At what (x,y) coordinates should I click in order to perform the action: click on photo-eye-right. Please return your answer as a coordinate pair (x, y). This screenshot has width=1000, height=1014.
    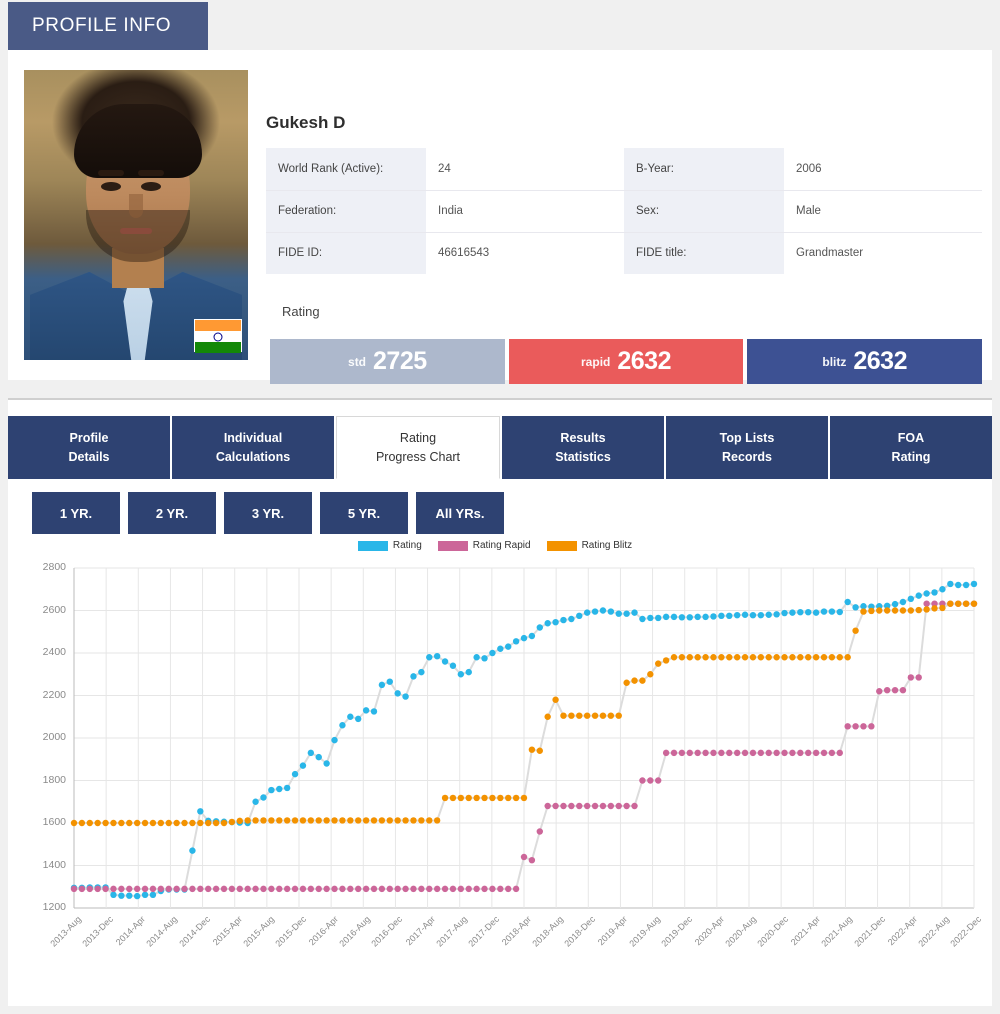
    Looking at the image, I should click on (151, 186).